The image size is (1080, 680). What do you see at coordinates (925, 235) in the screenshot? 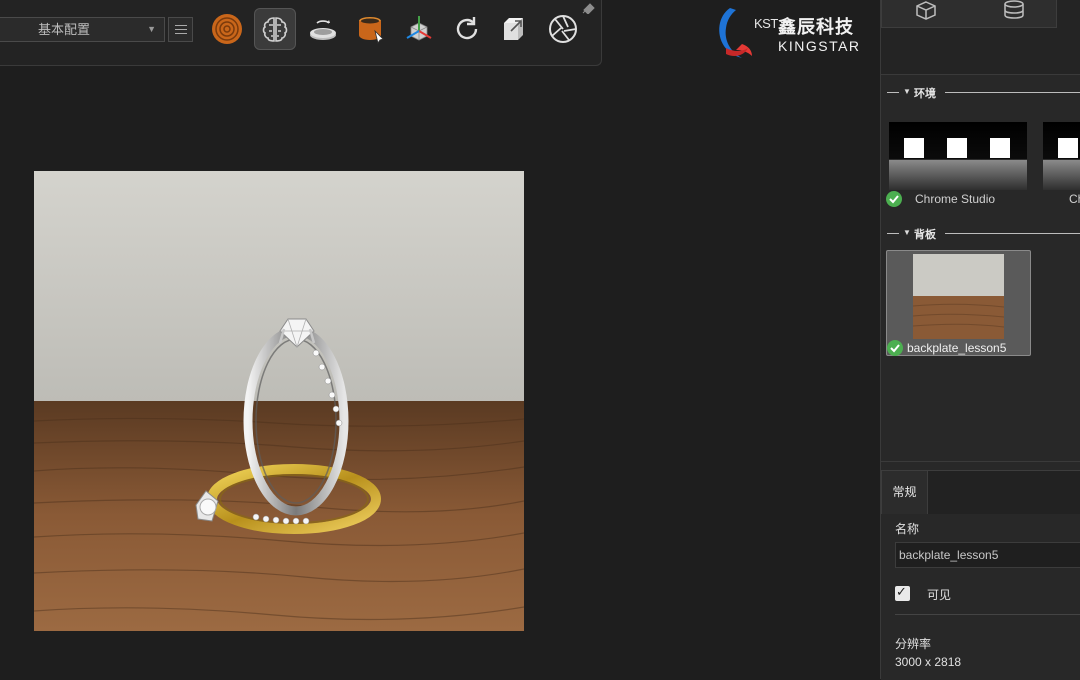
I see `backplate-section-title: 背板` at bounding box center [925, 235].